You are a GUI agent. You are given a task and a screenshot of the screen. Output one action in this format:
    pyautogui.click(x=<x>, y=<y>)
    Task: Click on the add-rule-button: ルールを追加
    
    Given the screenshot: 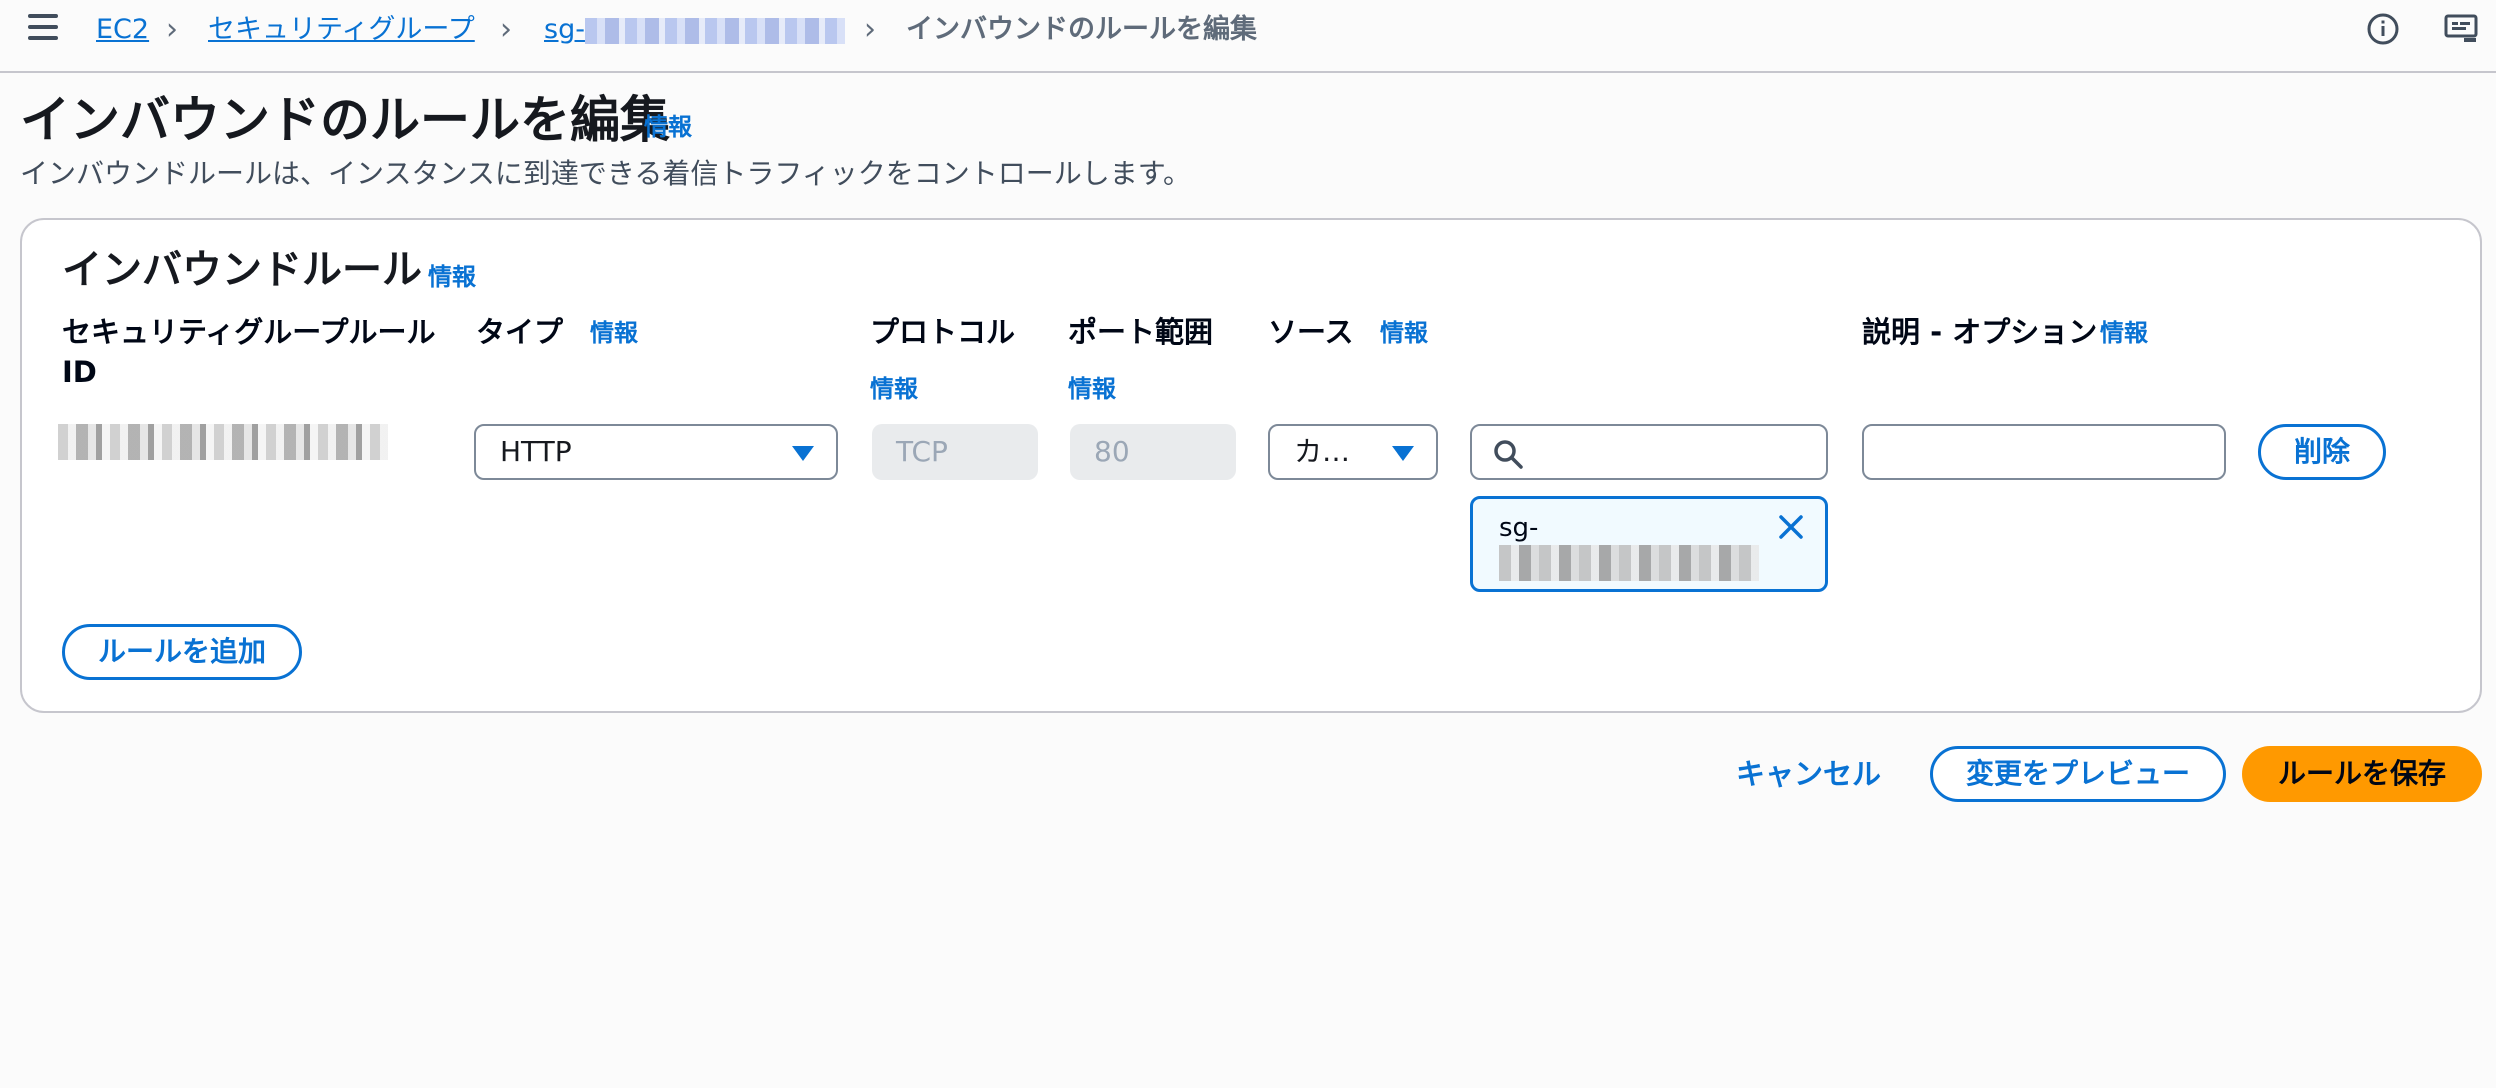 What is the action you would take?
    pyautogui.click(x=182, y=652)
    